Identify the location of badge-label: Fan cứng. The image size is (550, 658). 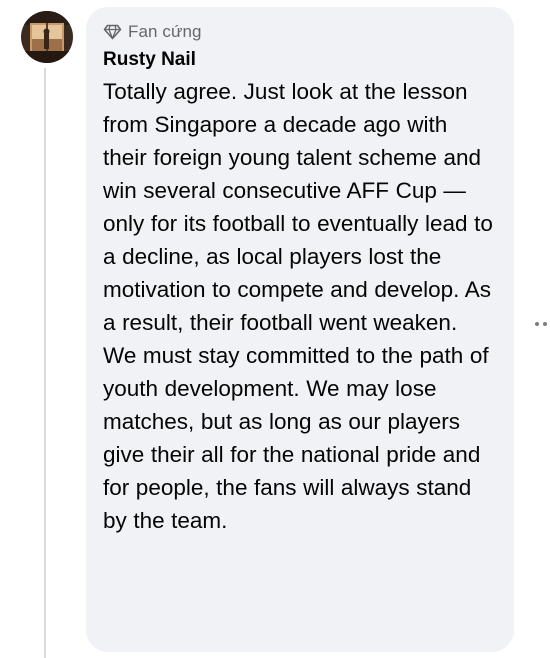
(165, 31).